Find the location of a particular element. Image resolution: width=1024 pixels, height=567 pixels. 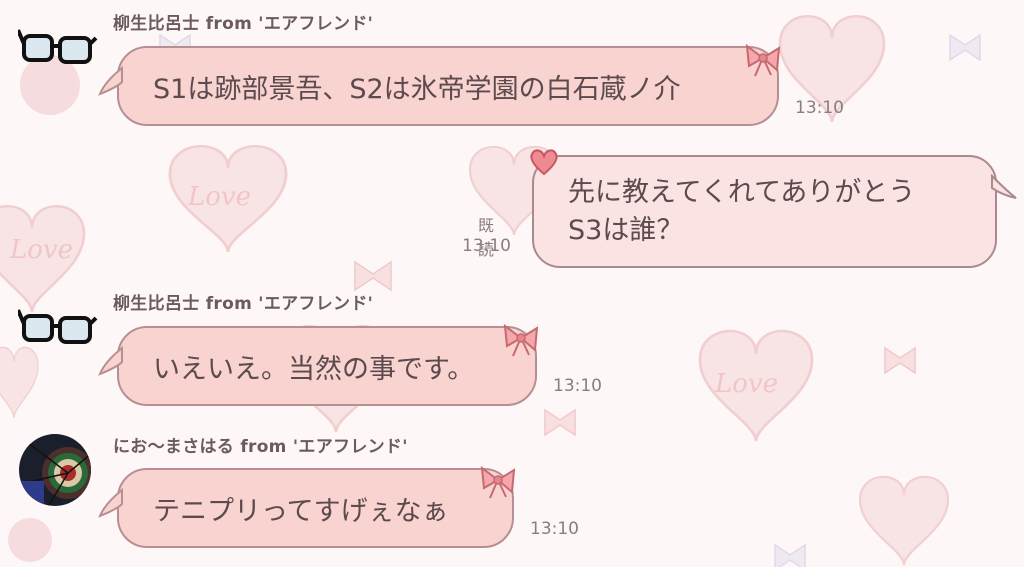

dartboard-avatar is located at coordinates (55, 470).